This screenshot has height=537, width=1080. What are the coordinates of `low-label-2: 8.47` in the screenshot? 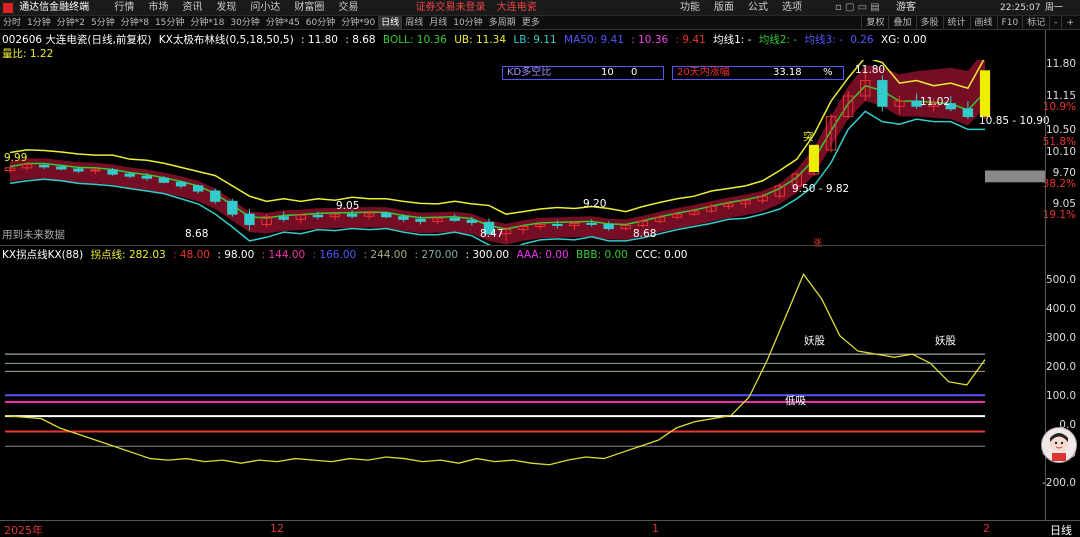 It's located at (492, 234).